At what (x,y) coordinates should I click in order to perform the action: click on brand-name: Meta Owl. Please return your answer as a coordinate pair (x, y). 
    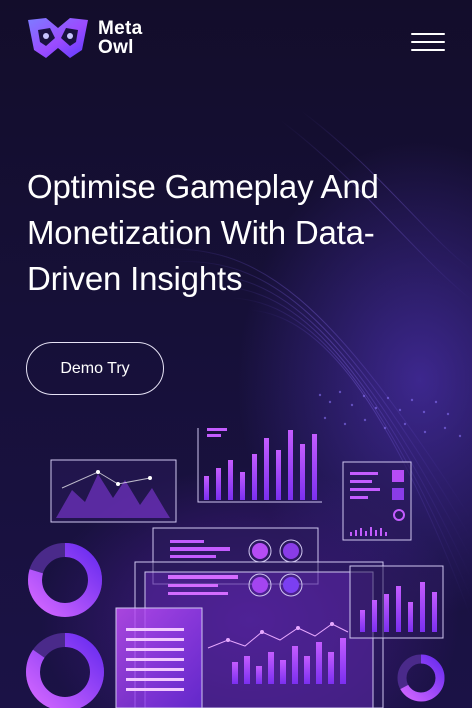
    Looking at the image, I should click on (120, 38).